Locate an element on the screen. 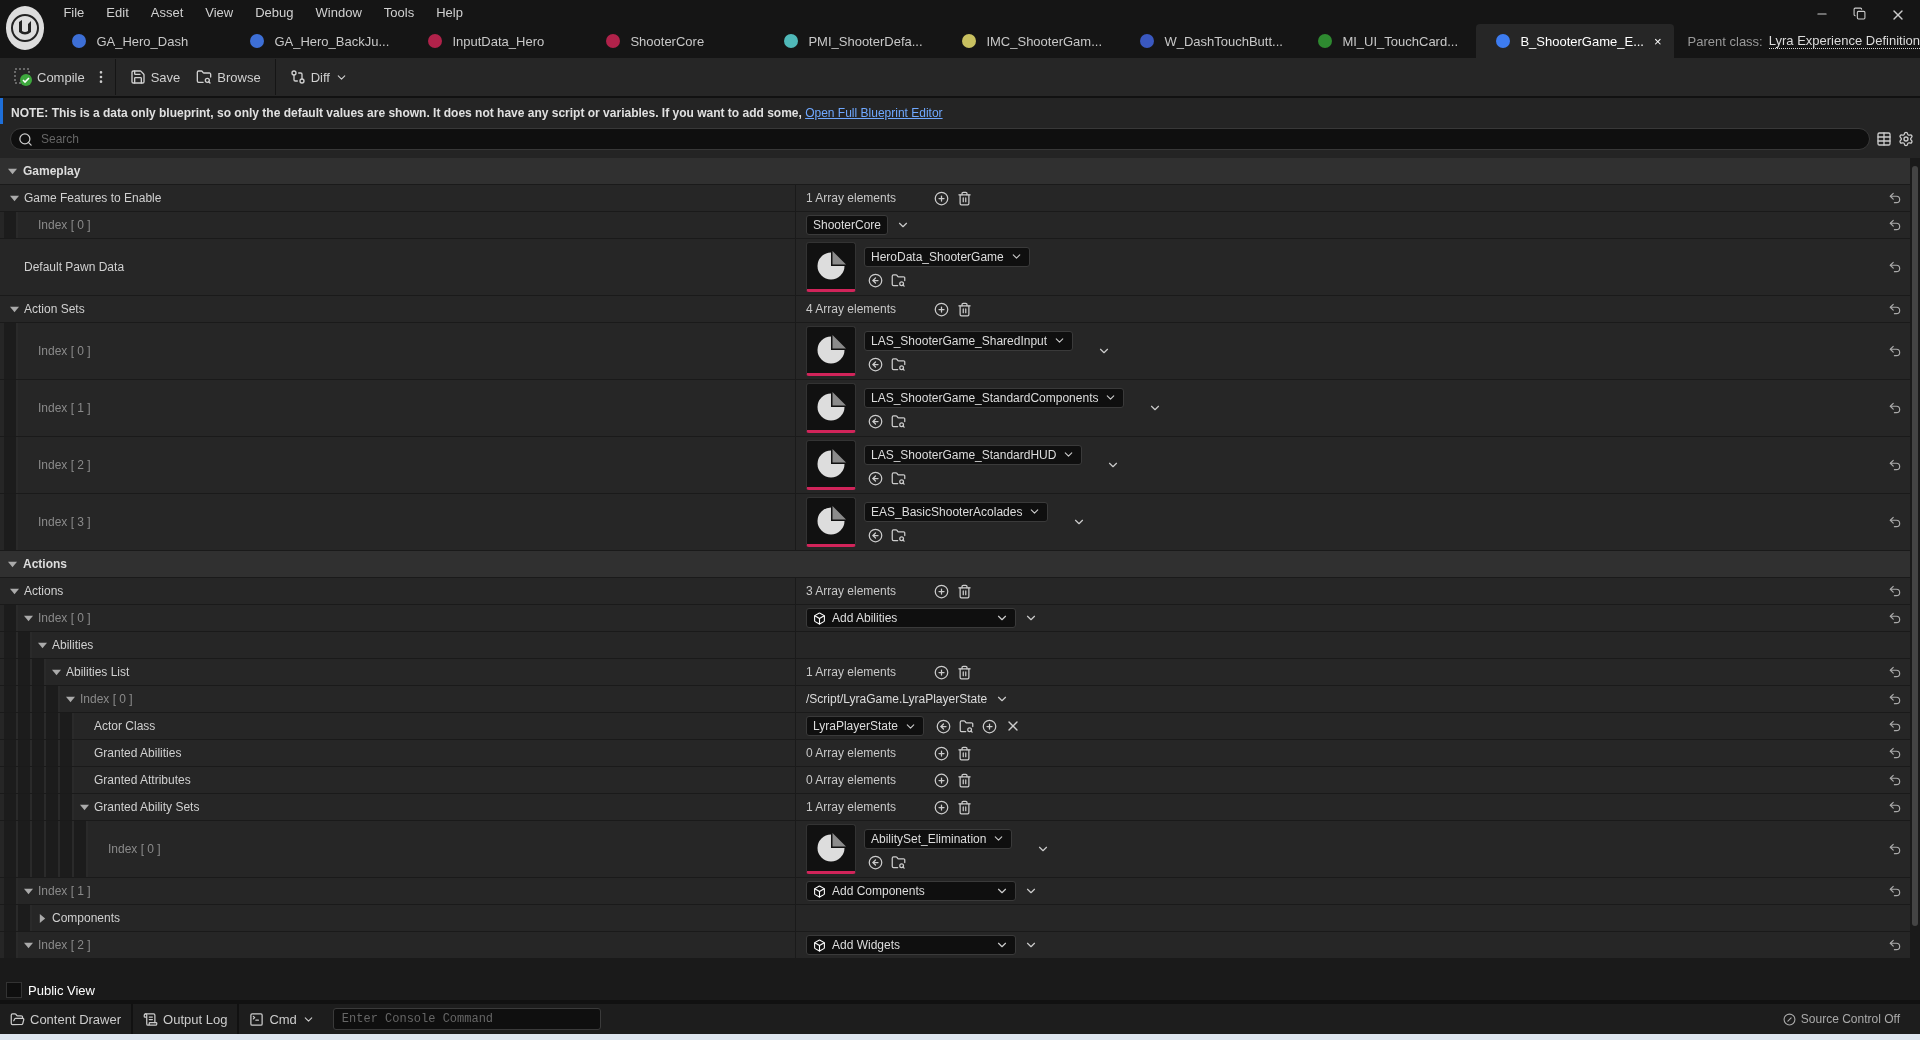  menu-item: Asset is located at coordinates (167, 12).